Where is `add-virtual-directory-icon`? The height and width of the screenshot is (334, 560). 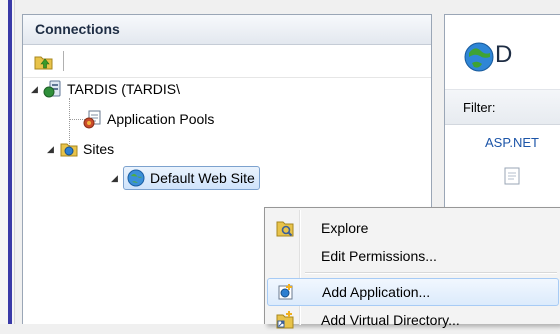 add-virtual-directory-icon is located at coordinates (285, 320).